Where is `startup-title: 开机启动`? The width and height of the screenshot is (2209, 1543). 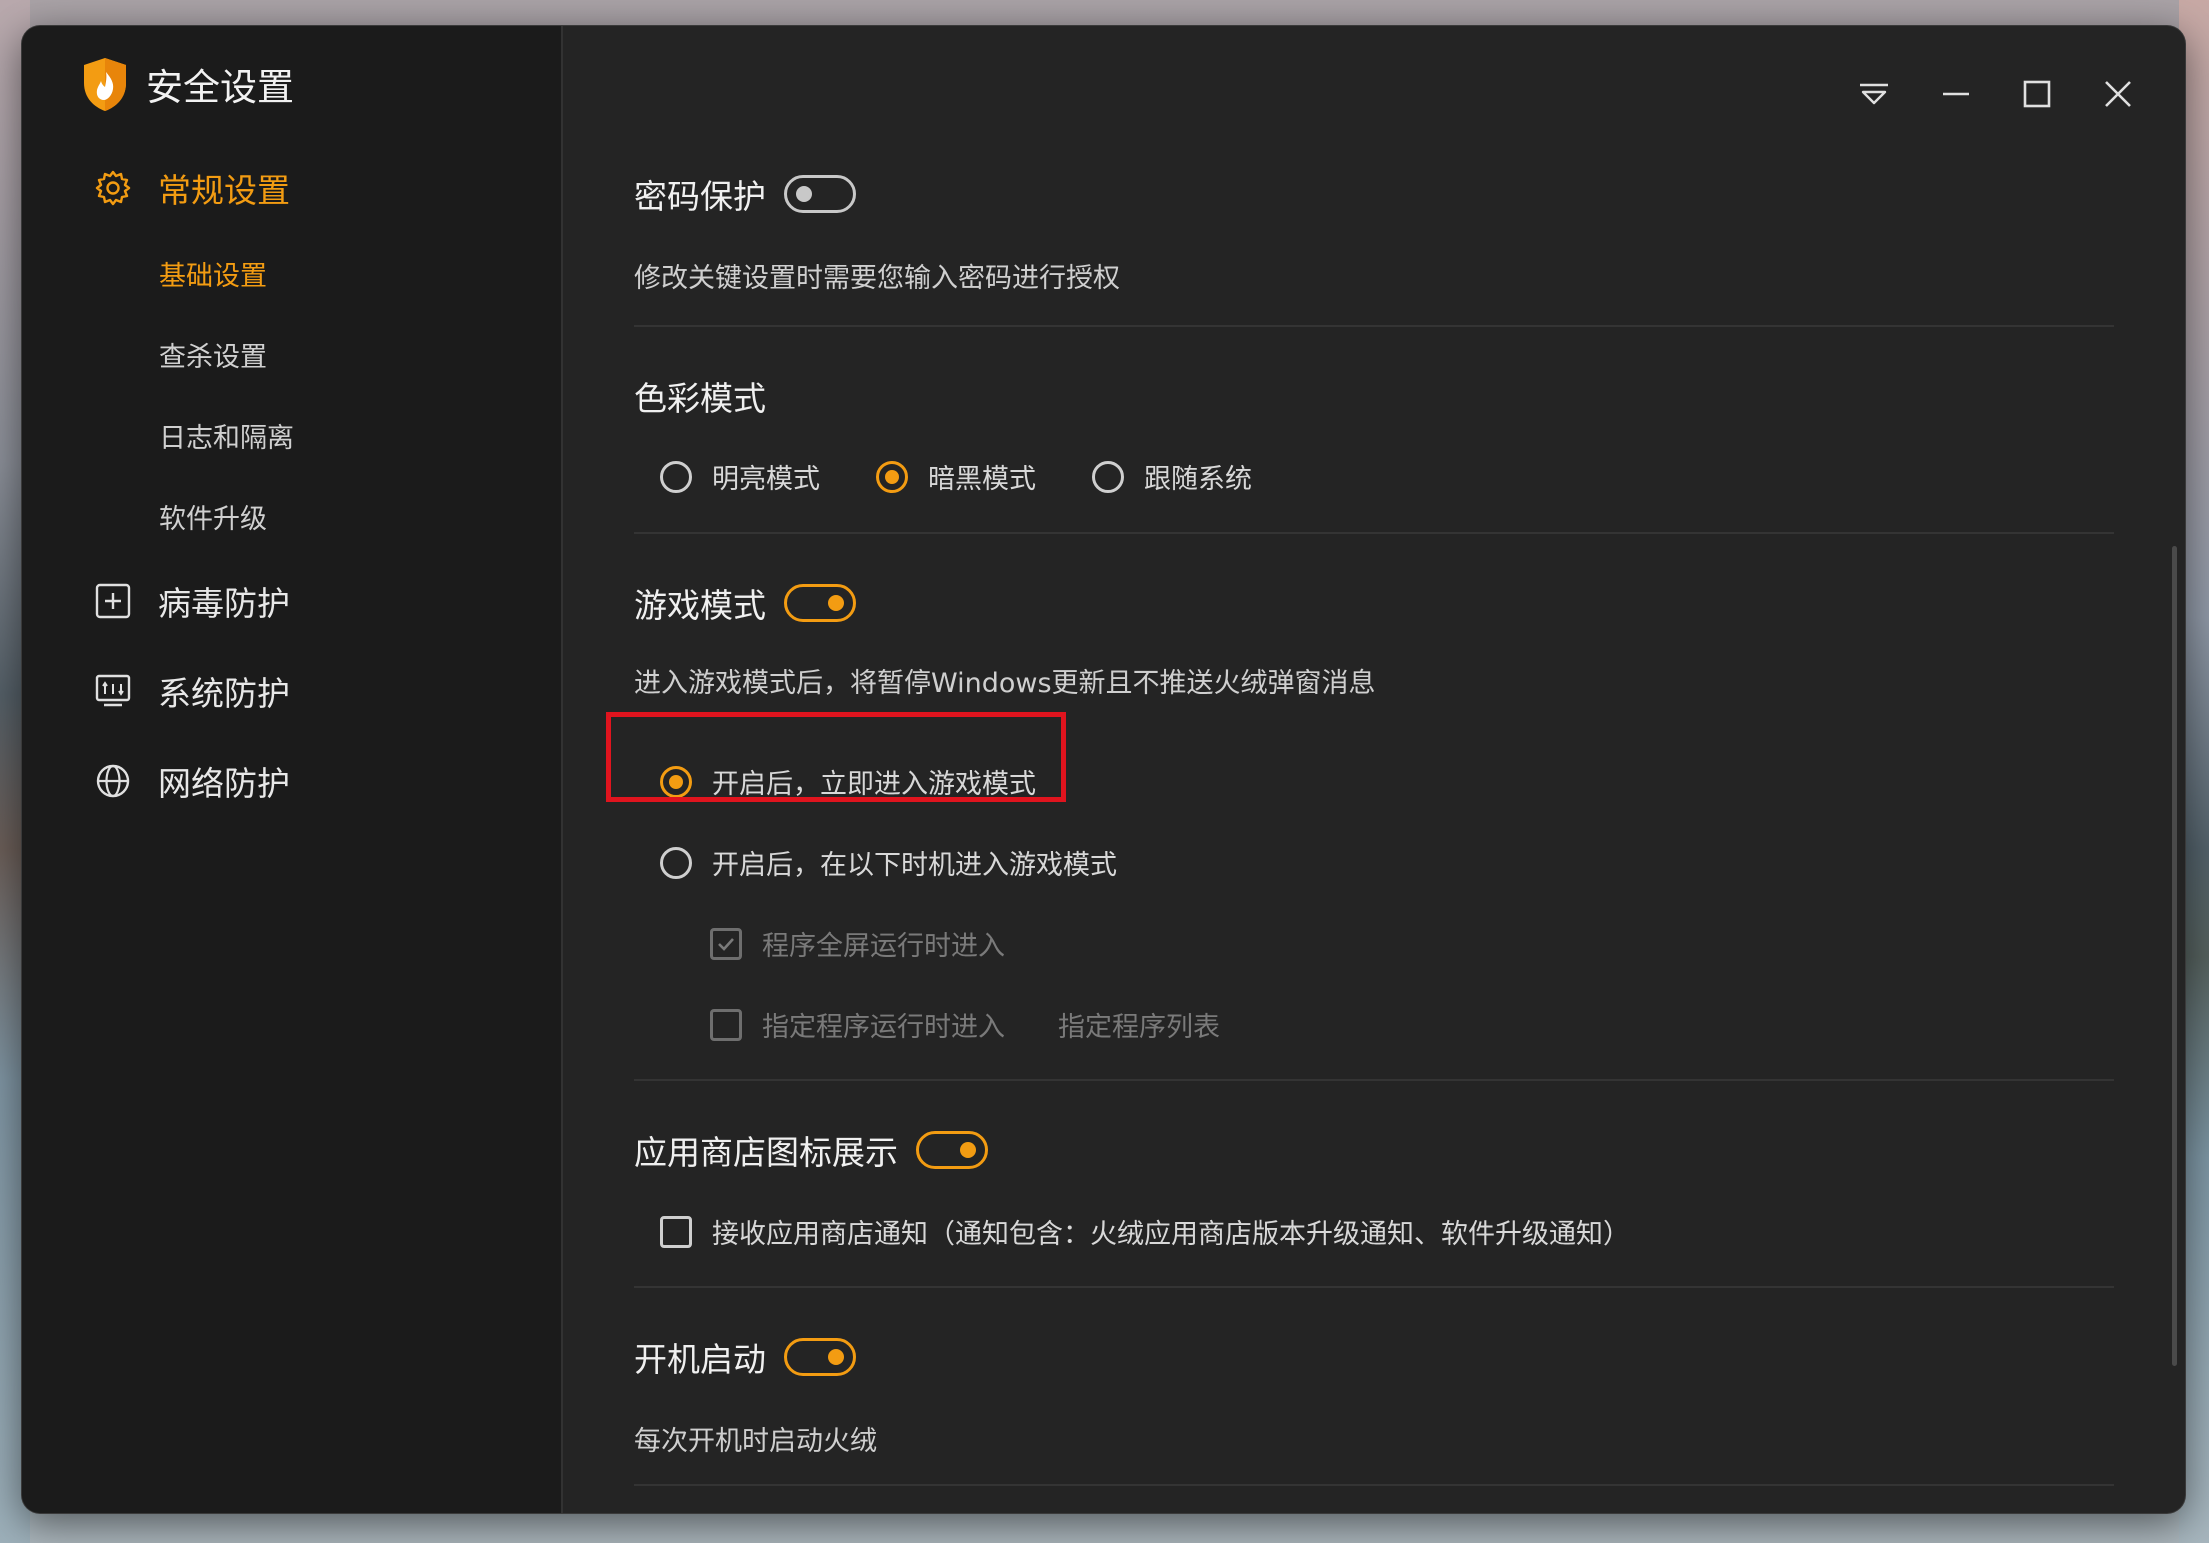 startup-title: 开机启动 is located at coordinates (700, 1359).